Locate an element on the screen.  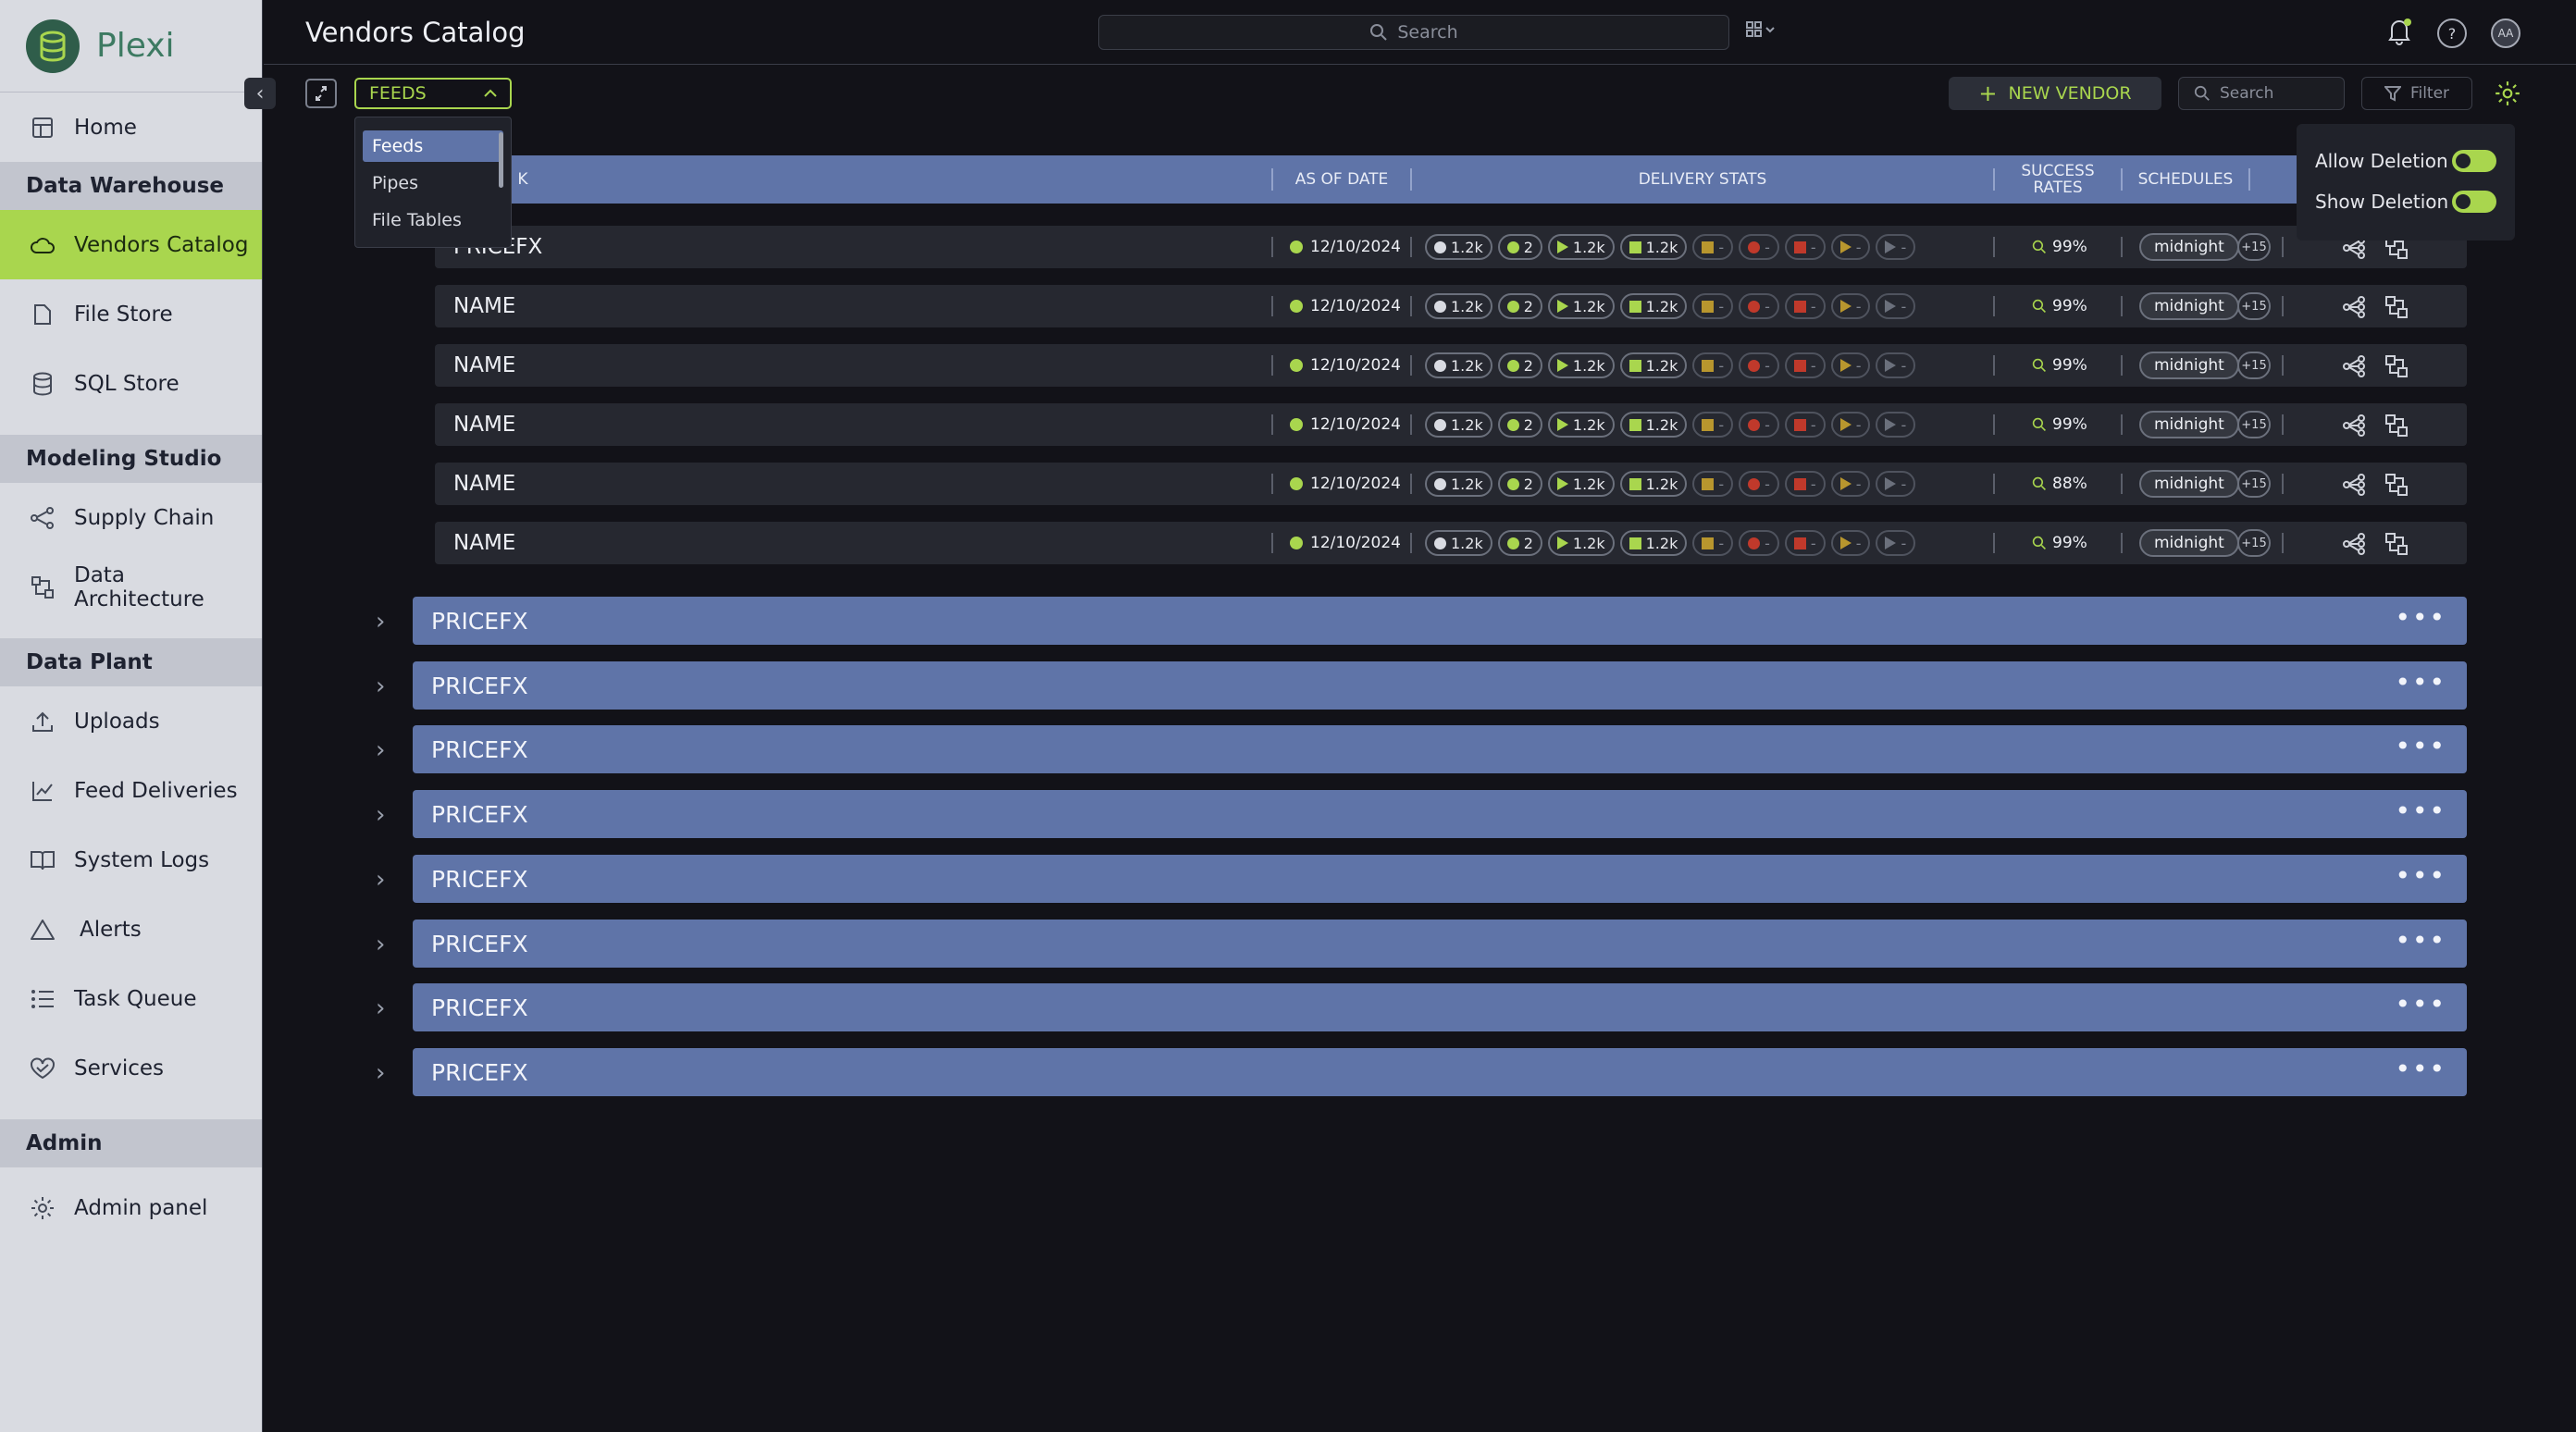
view-option-file-tables: File Tables is located at coordinates (433, 220).